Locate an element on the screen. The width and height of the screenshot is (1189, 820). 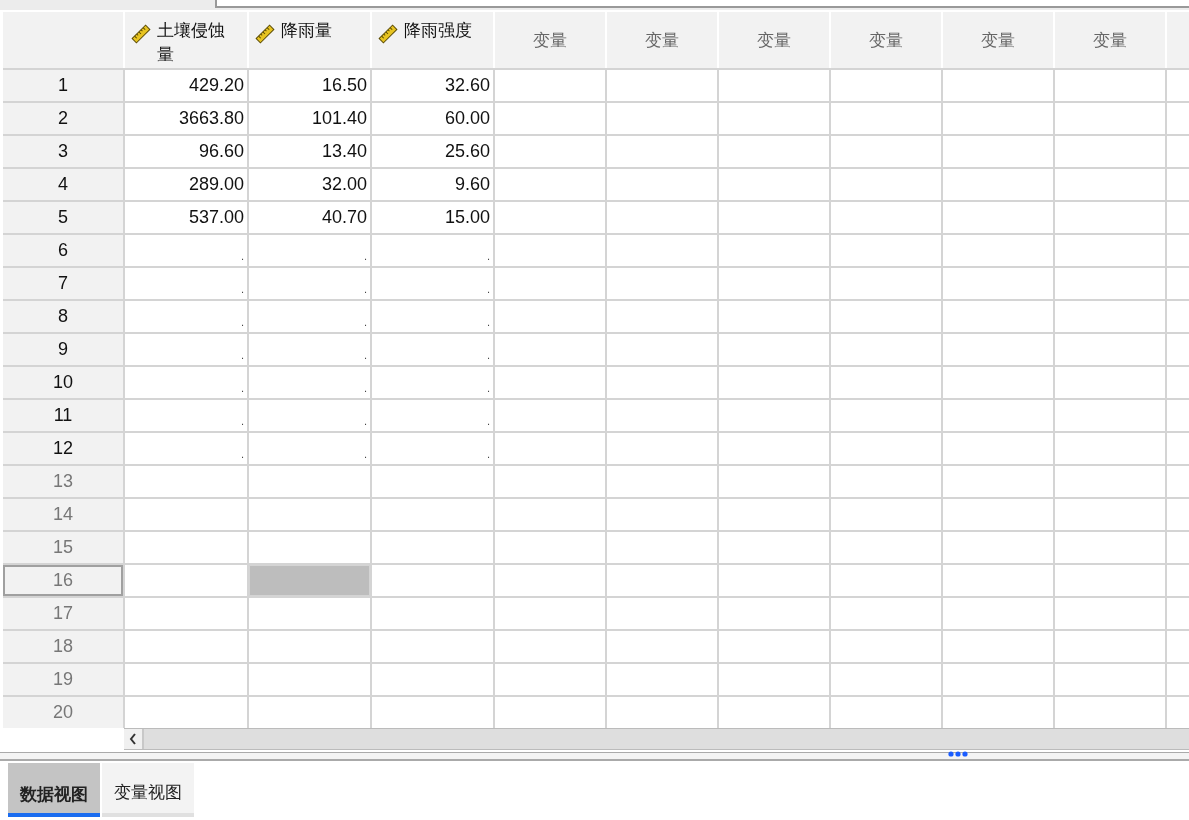
scroll-left-button is located at coordinates (134, 739).